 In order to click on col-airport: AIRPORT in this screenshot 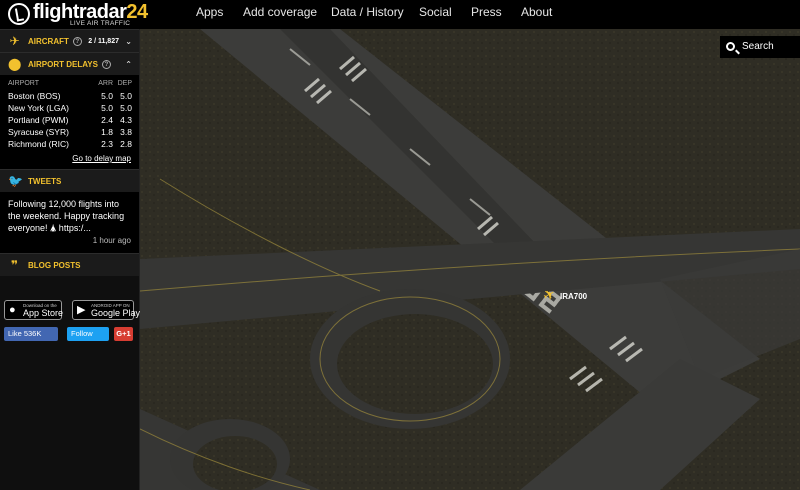, I will do `click(23, 83)`.